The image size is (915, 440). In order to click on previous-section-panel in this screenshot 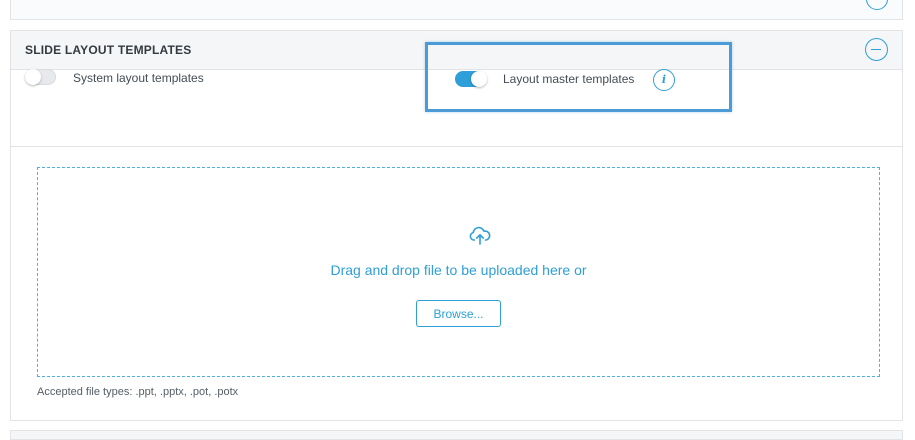, I will do `click(456, 10)`.